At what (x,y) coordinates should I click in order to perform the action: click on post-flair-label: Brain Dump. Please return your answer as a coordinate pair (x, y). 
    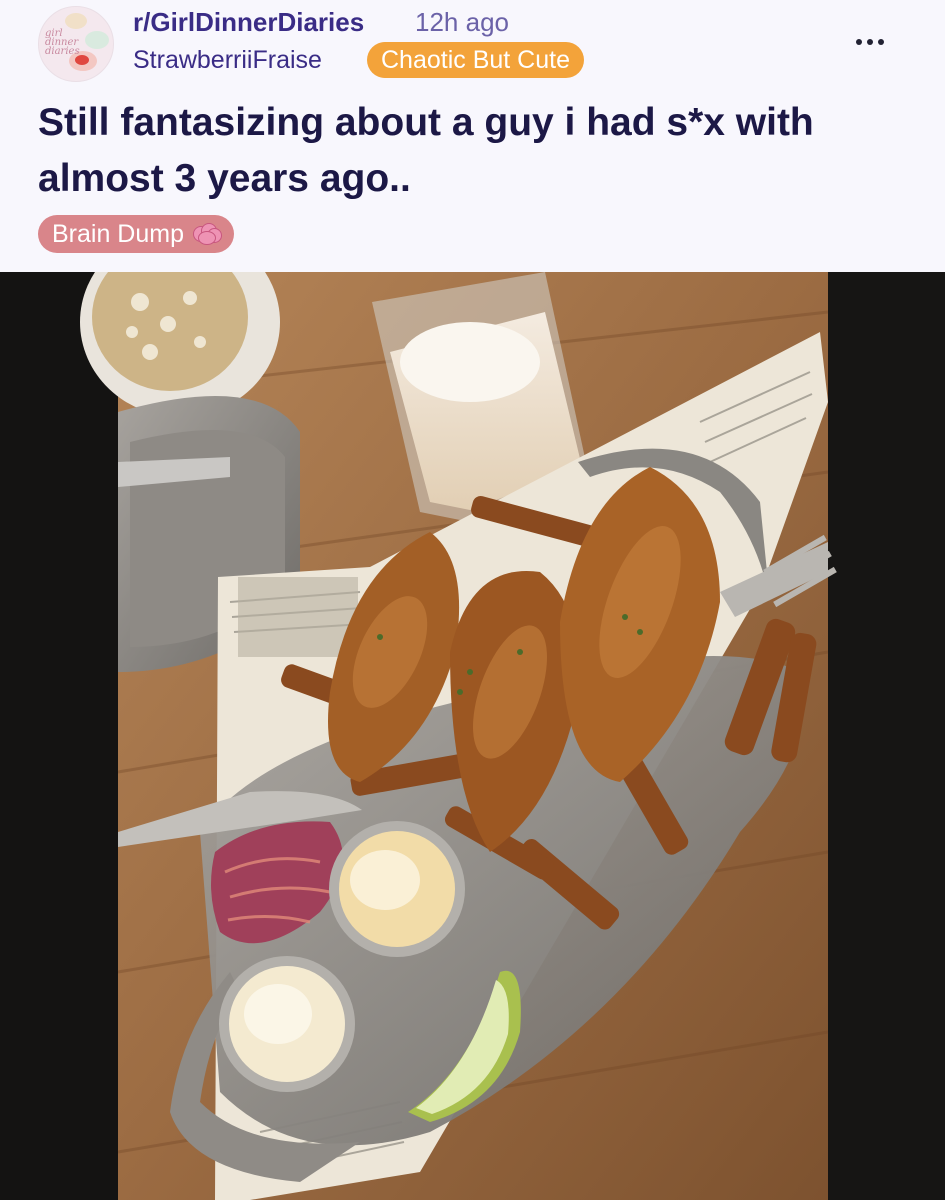
    Looking at the image, I should click on (118, 234).